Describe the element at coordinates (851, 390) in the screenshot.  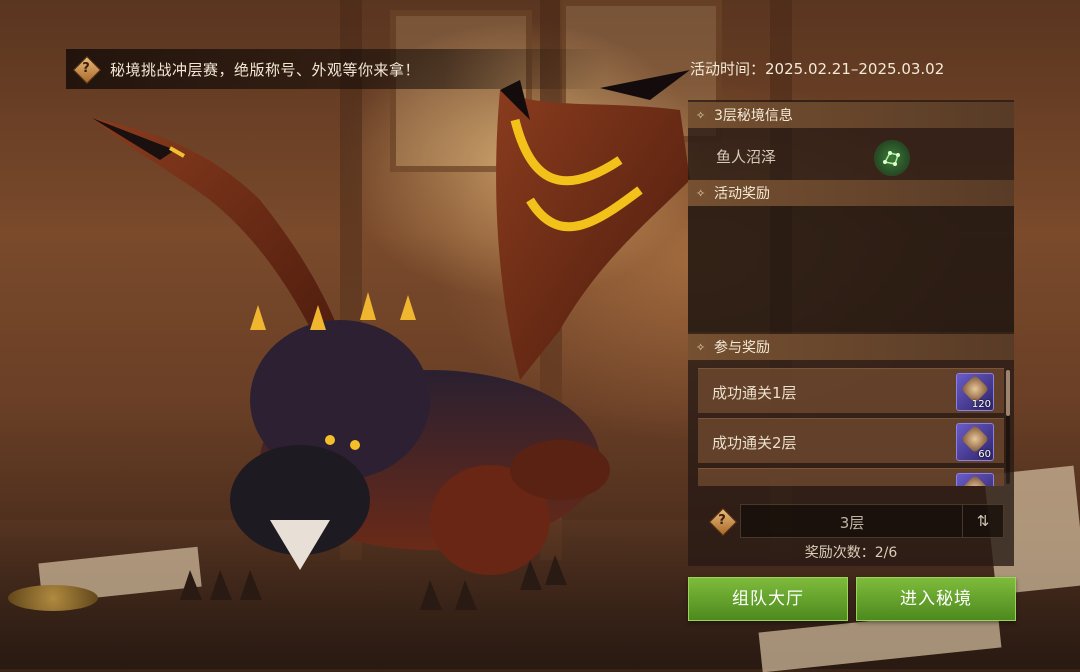
I see `list-item: 成功通关1层 120` at that location.